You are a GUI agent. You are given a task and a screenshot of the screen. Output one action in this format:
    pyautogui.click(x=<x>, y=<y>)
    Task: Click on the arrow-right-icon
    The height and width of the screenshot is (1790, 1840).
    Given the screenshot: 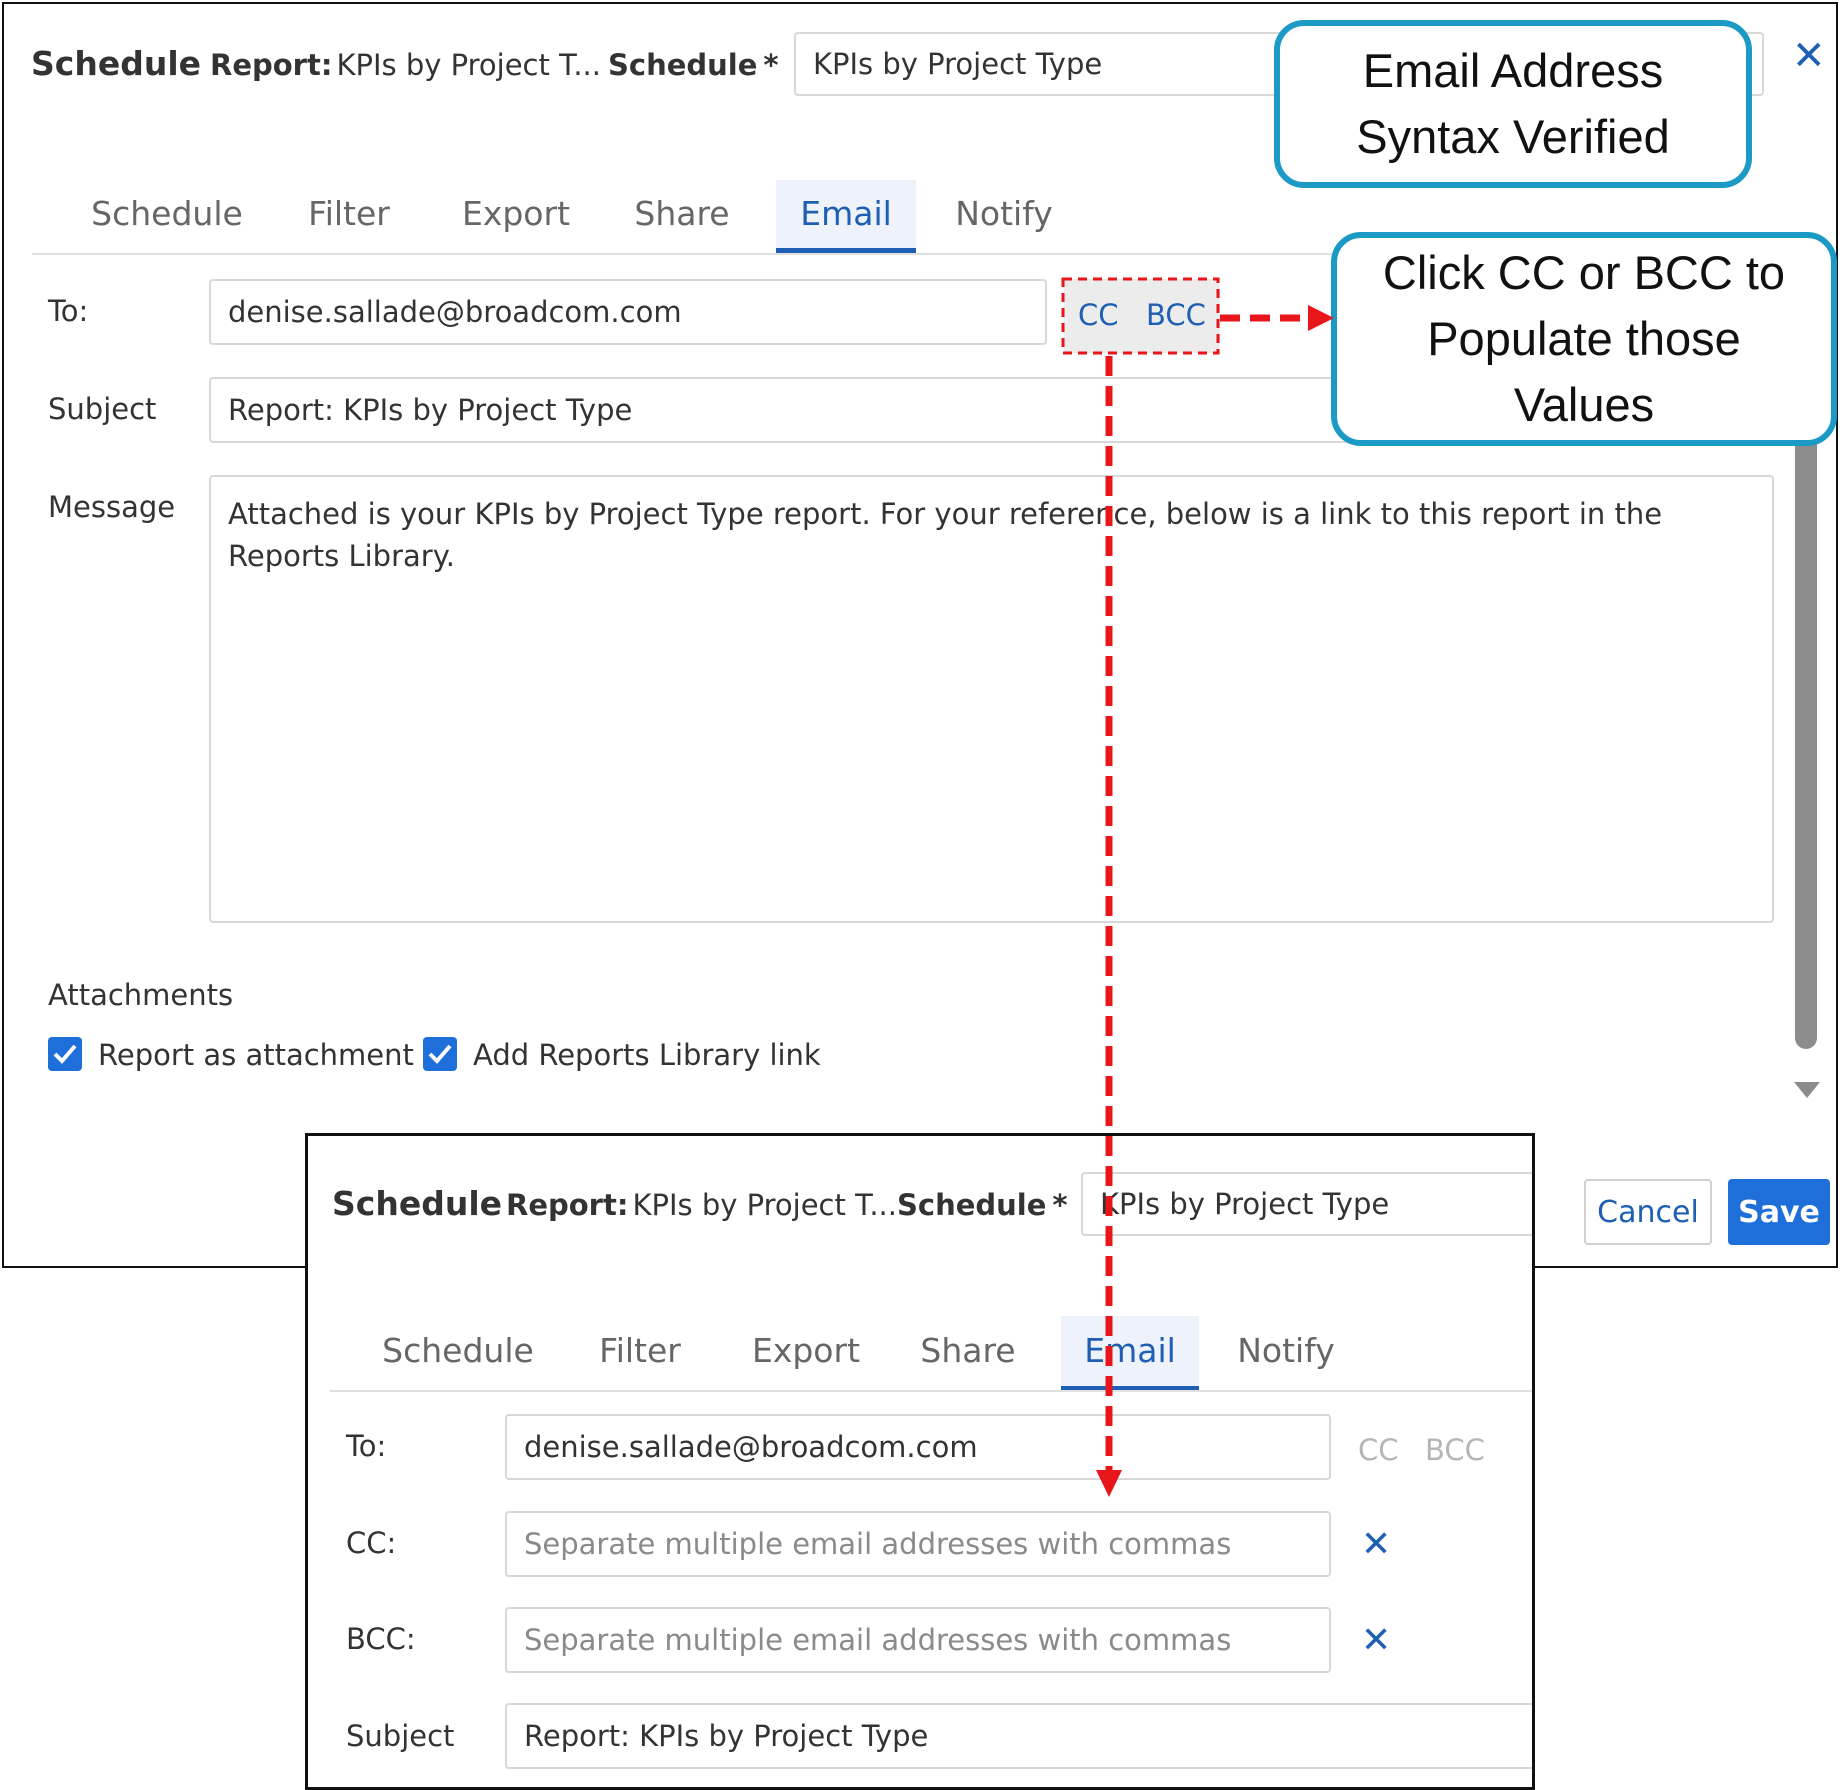 What is the action you would take?
    pyautogui.click(x=1321, y=318)
    